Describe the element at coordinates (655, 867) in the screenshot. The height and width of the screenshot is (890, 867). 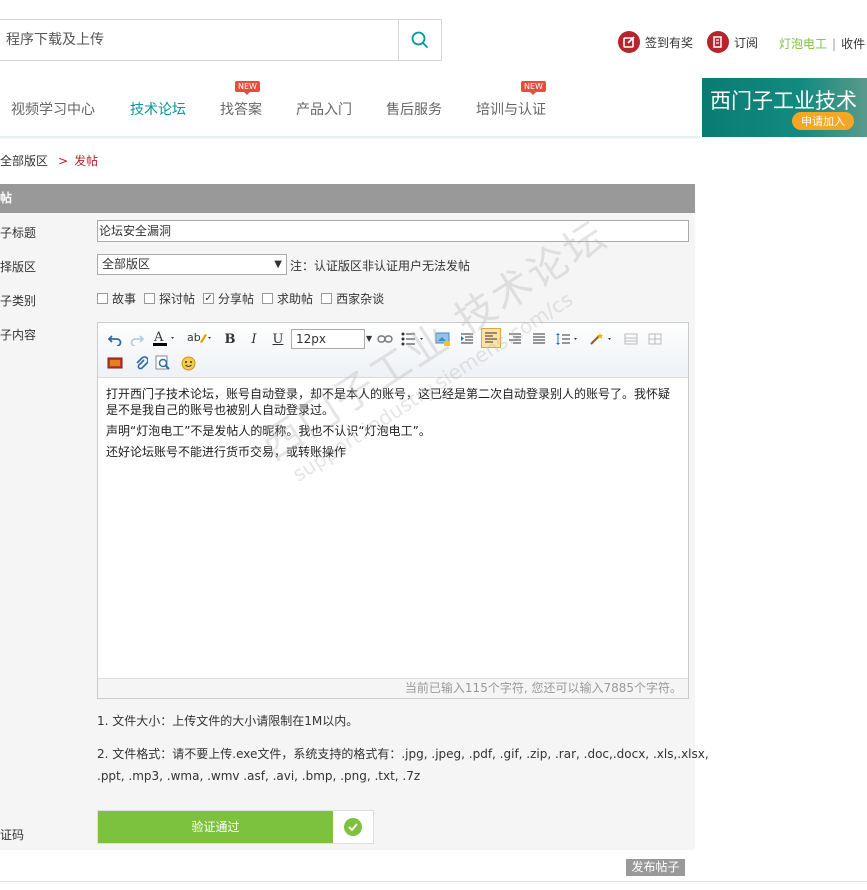
I see `submit-post-button: 发布帖子` at that location.